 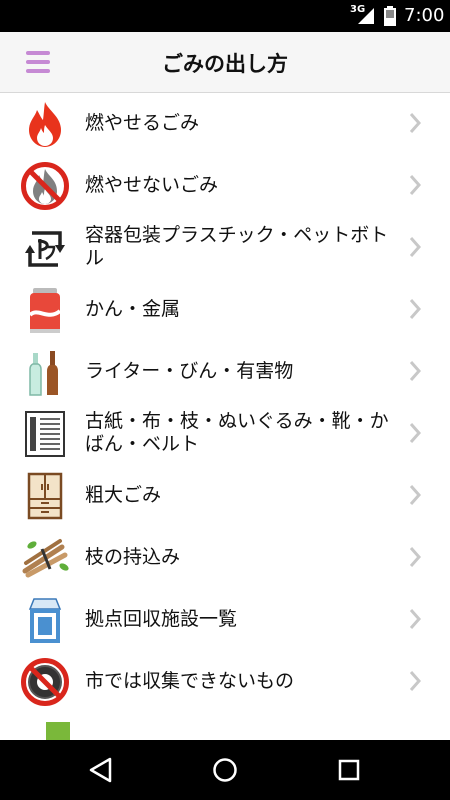 I want to click on bottles-icon, so click(x=43, y=373).